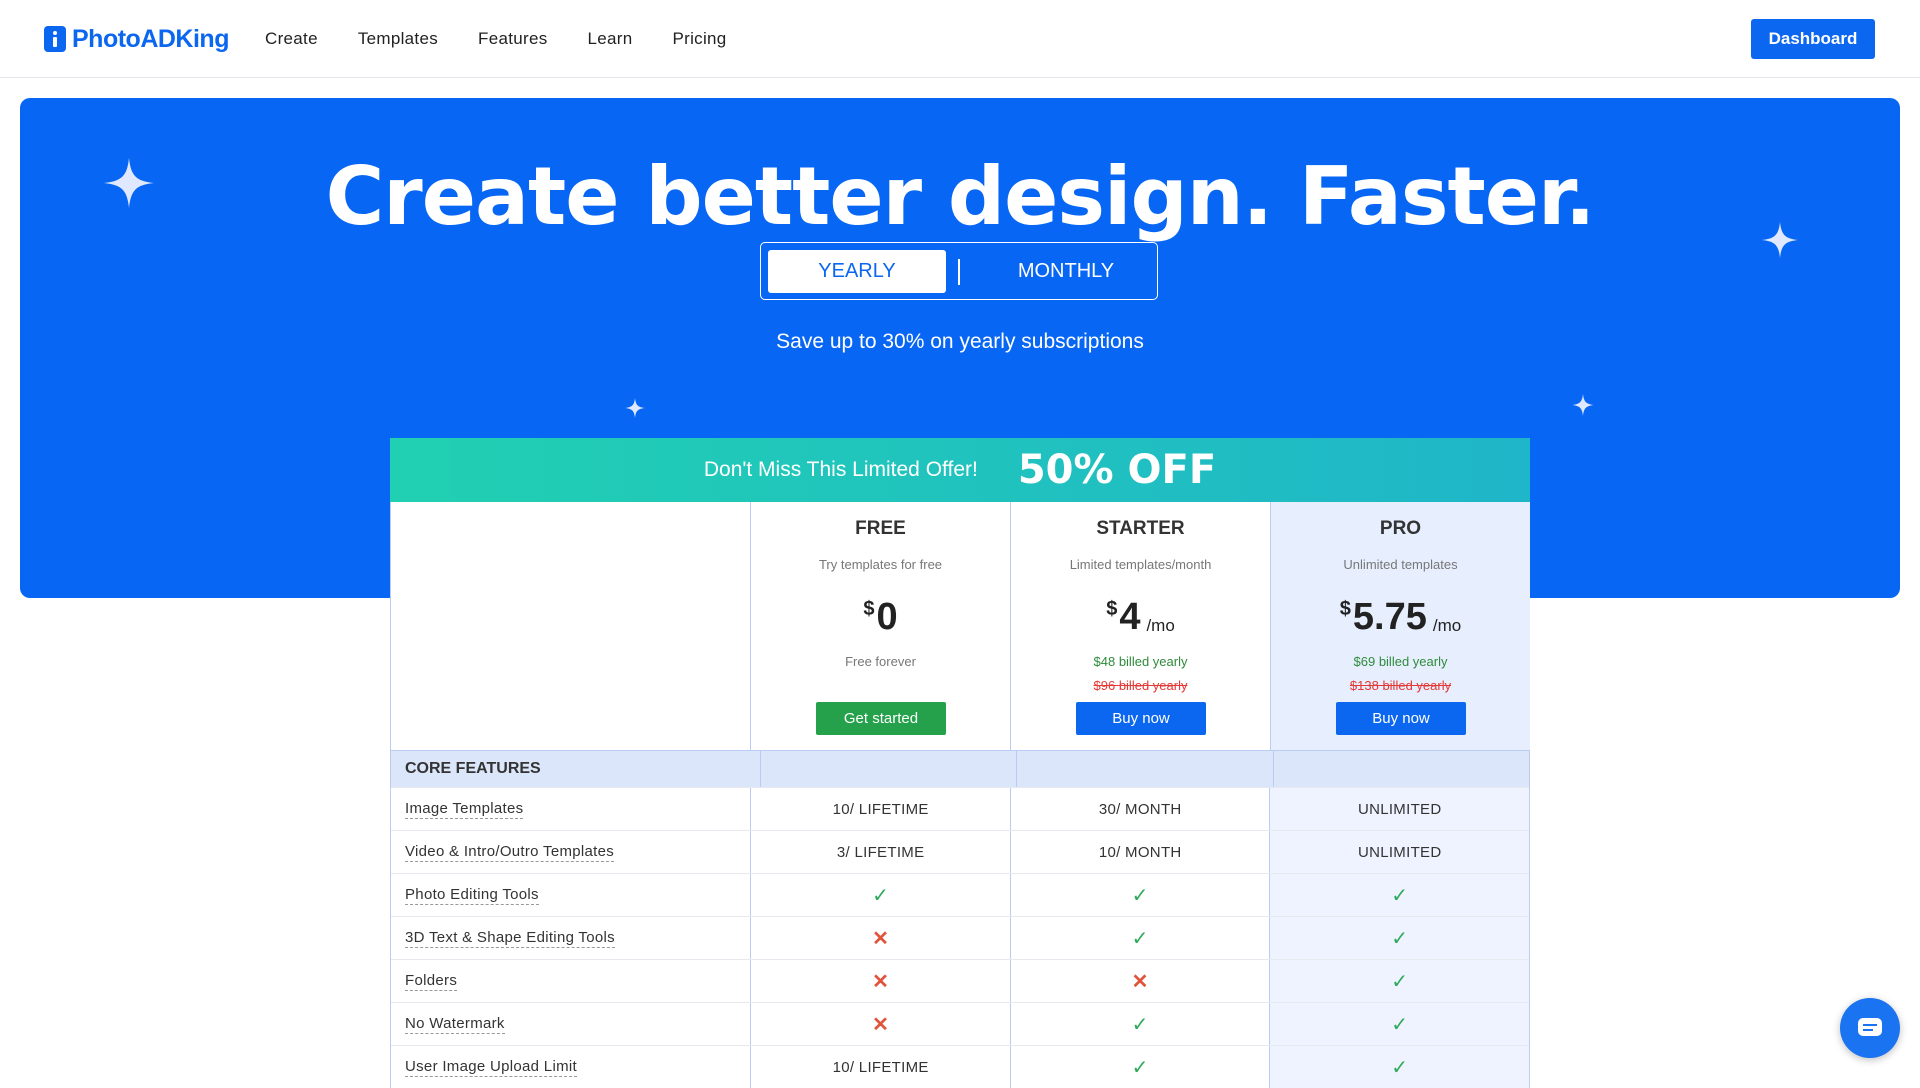 The width and height of the screenshot is (1920, 1088). I want to click on table-row: No Watermark ✕ ✓ ✓, so click(960, 1023).